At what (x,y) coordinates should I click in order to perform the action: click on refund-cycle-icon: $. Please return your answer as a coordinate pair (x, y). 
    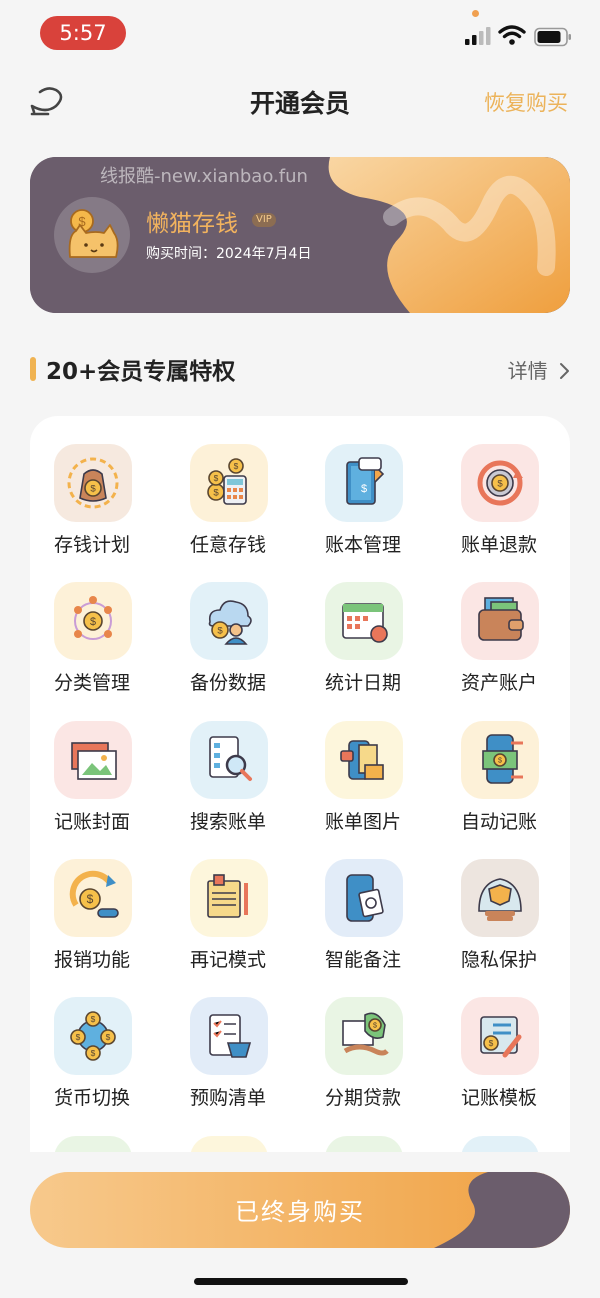
    Looking at the image, I should click on (500, 483).